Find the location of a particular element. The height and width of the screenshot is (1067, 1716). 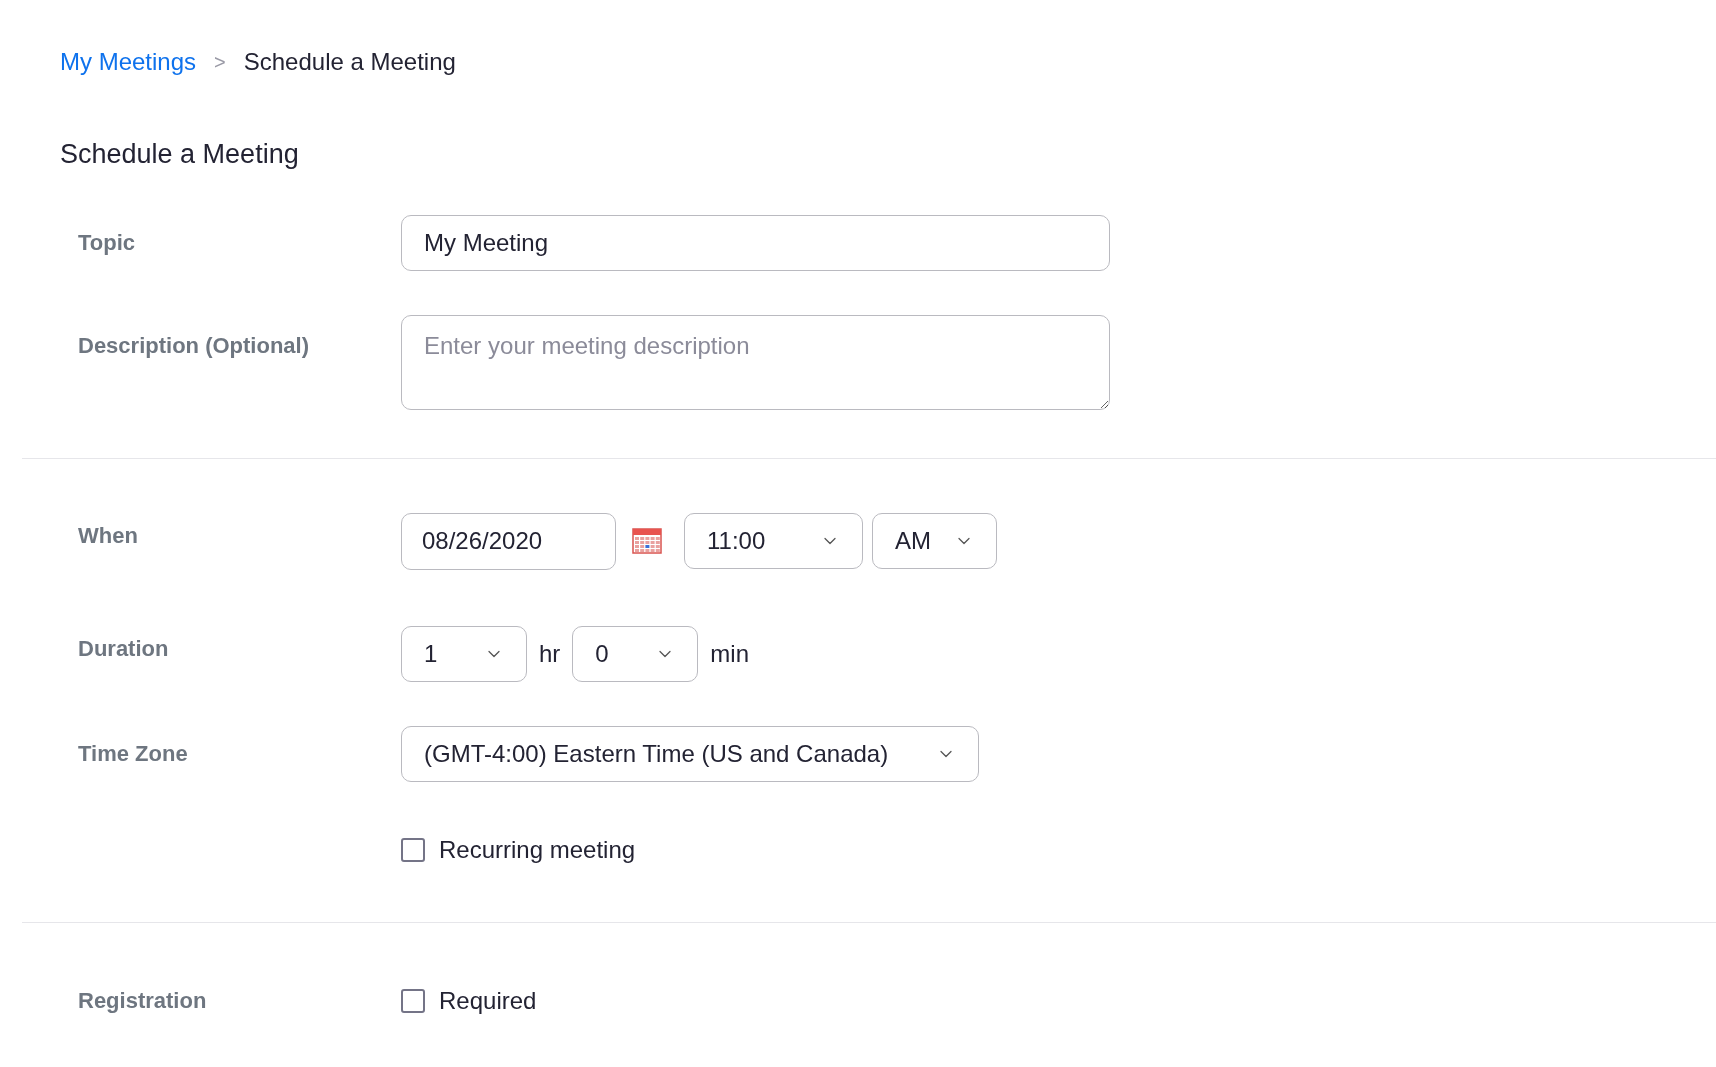

unit-label: hr is located at coordinates (550, 653).